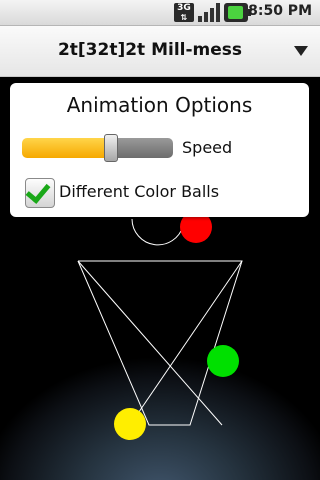 The width and height of the screenshot is (320, 480). Describe the element at coordinates (159, 105) in the screenshot. I see `panel-title: Animation Options` at that location.